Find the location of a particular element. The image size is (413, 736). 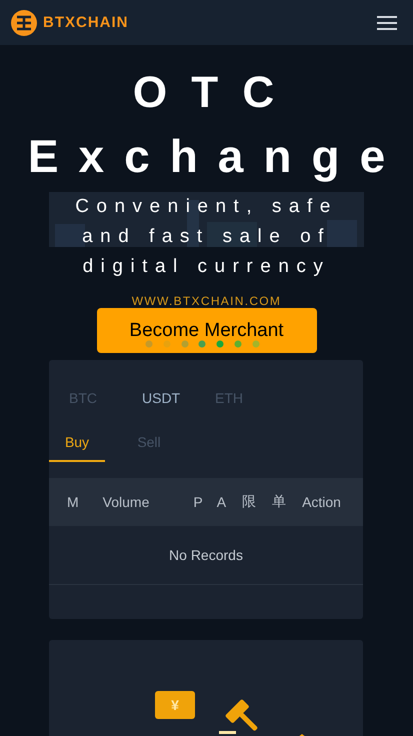

logo-text: BTXCHAIN is located at coordinates (85, 22).